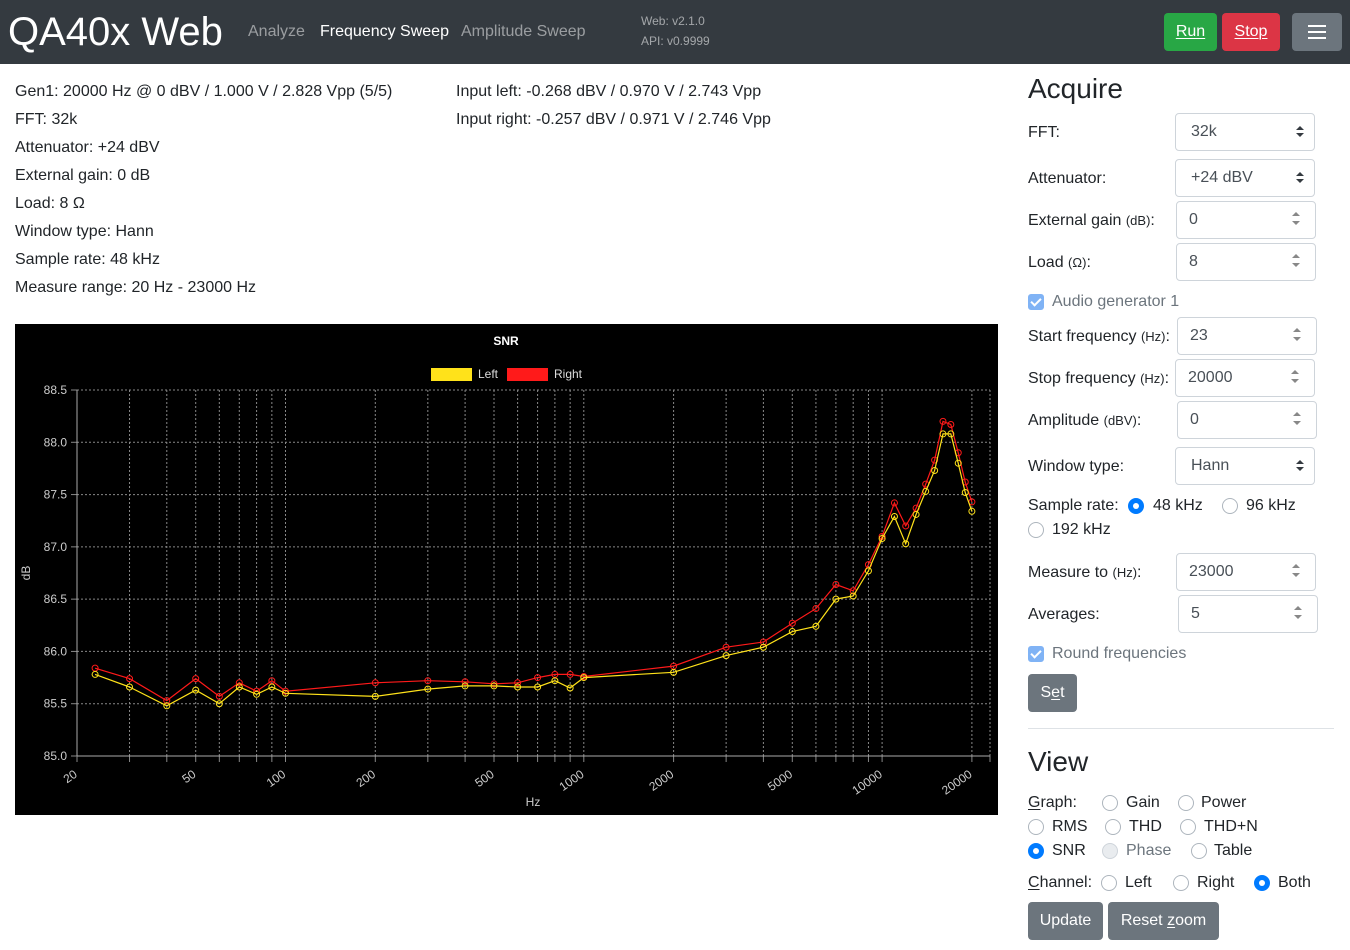  I want to click on x-tick-label: 10000, so click(867, 782).